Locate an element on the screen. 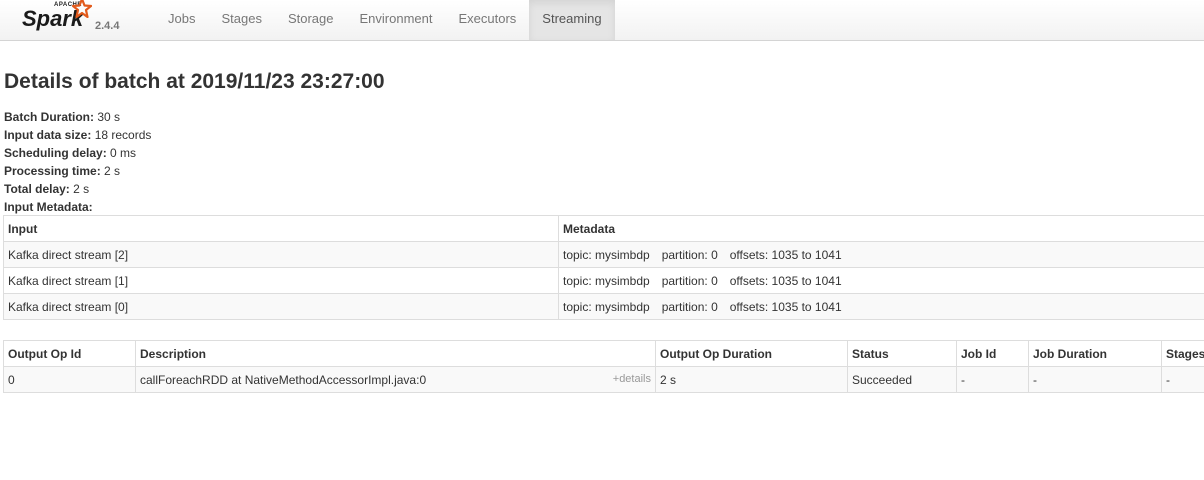  cell-status: Succeeded is located at coordinates (902, 379).